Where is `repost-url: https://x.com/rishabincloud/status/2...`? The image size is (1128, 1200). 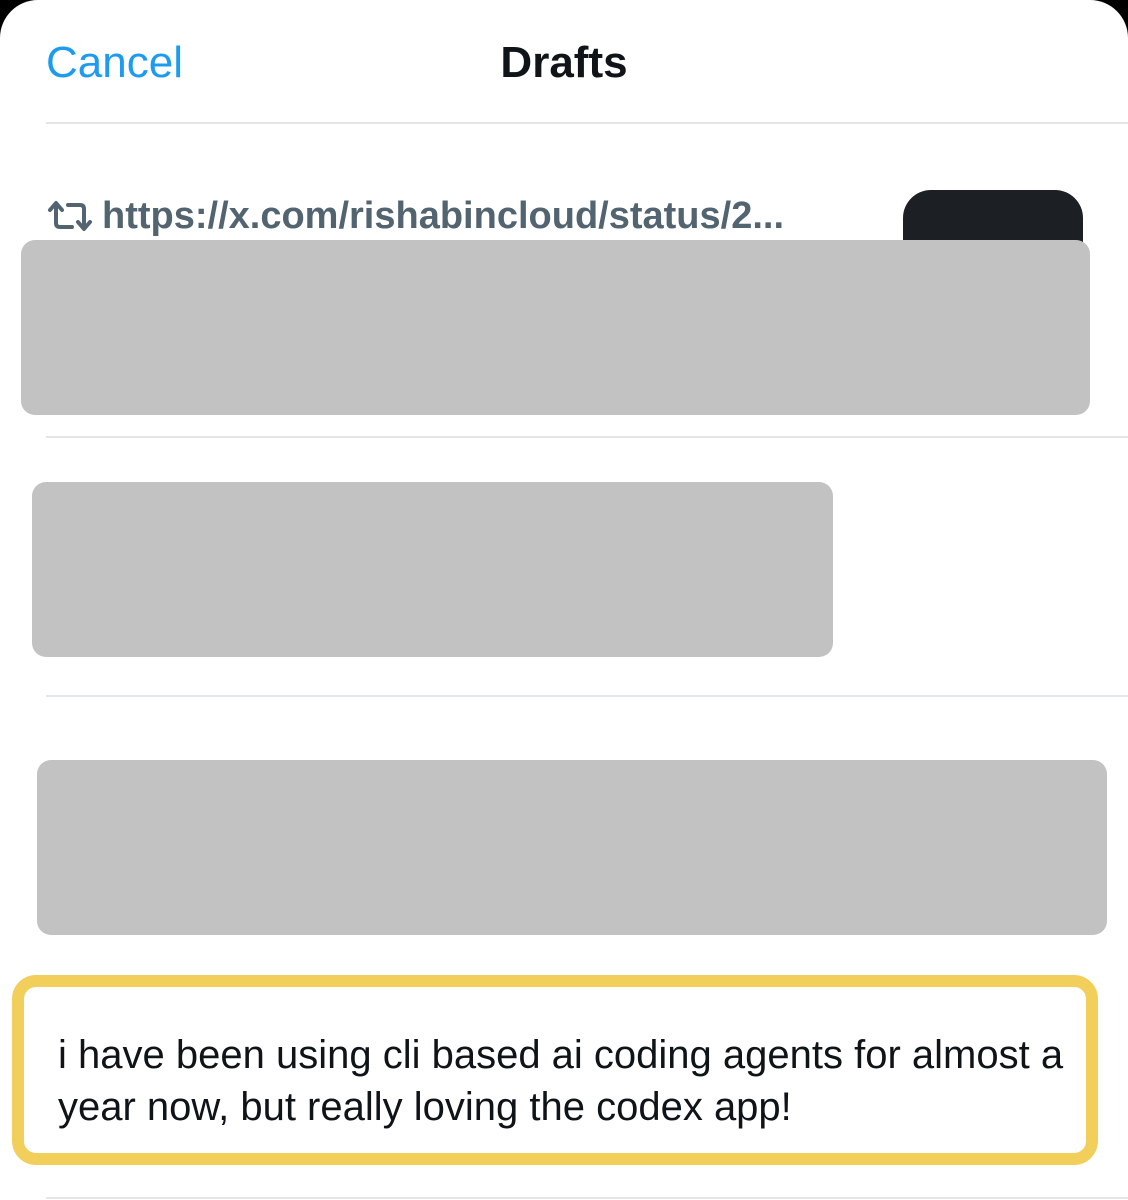
repost-url: https://x.com/rishabincloud/status/2... is located at coordinates (443, 216).